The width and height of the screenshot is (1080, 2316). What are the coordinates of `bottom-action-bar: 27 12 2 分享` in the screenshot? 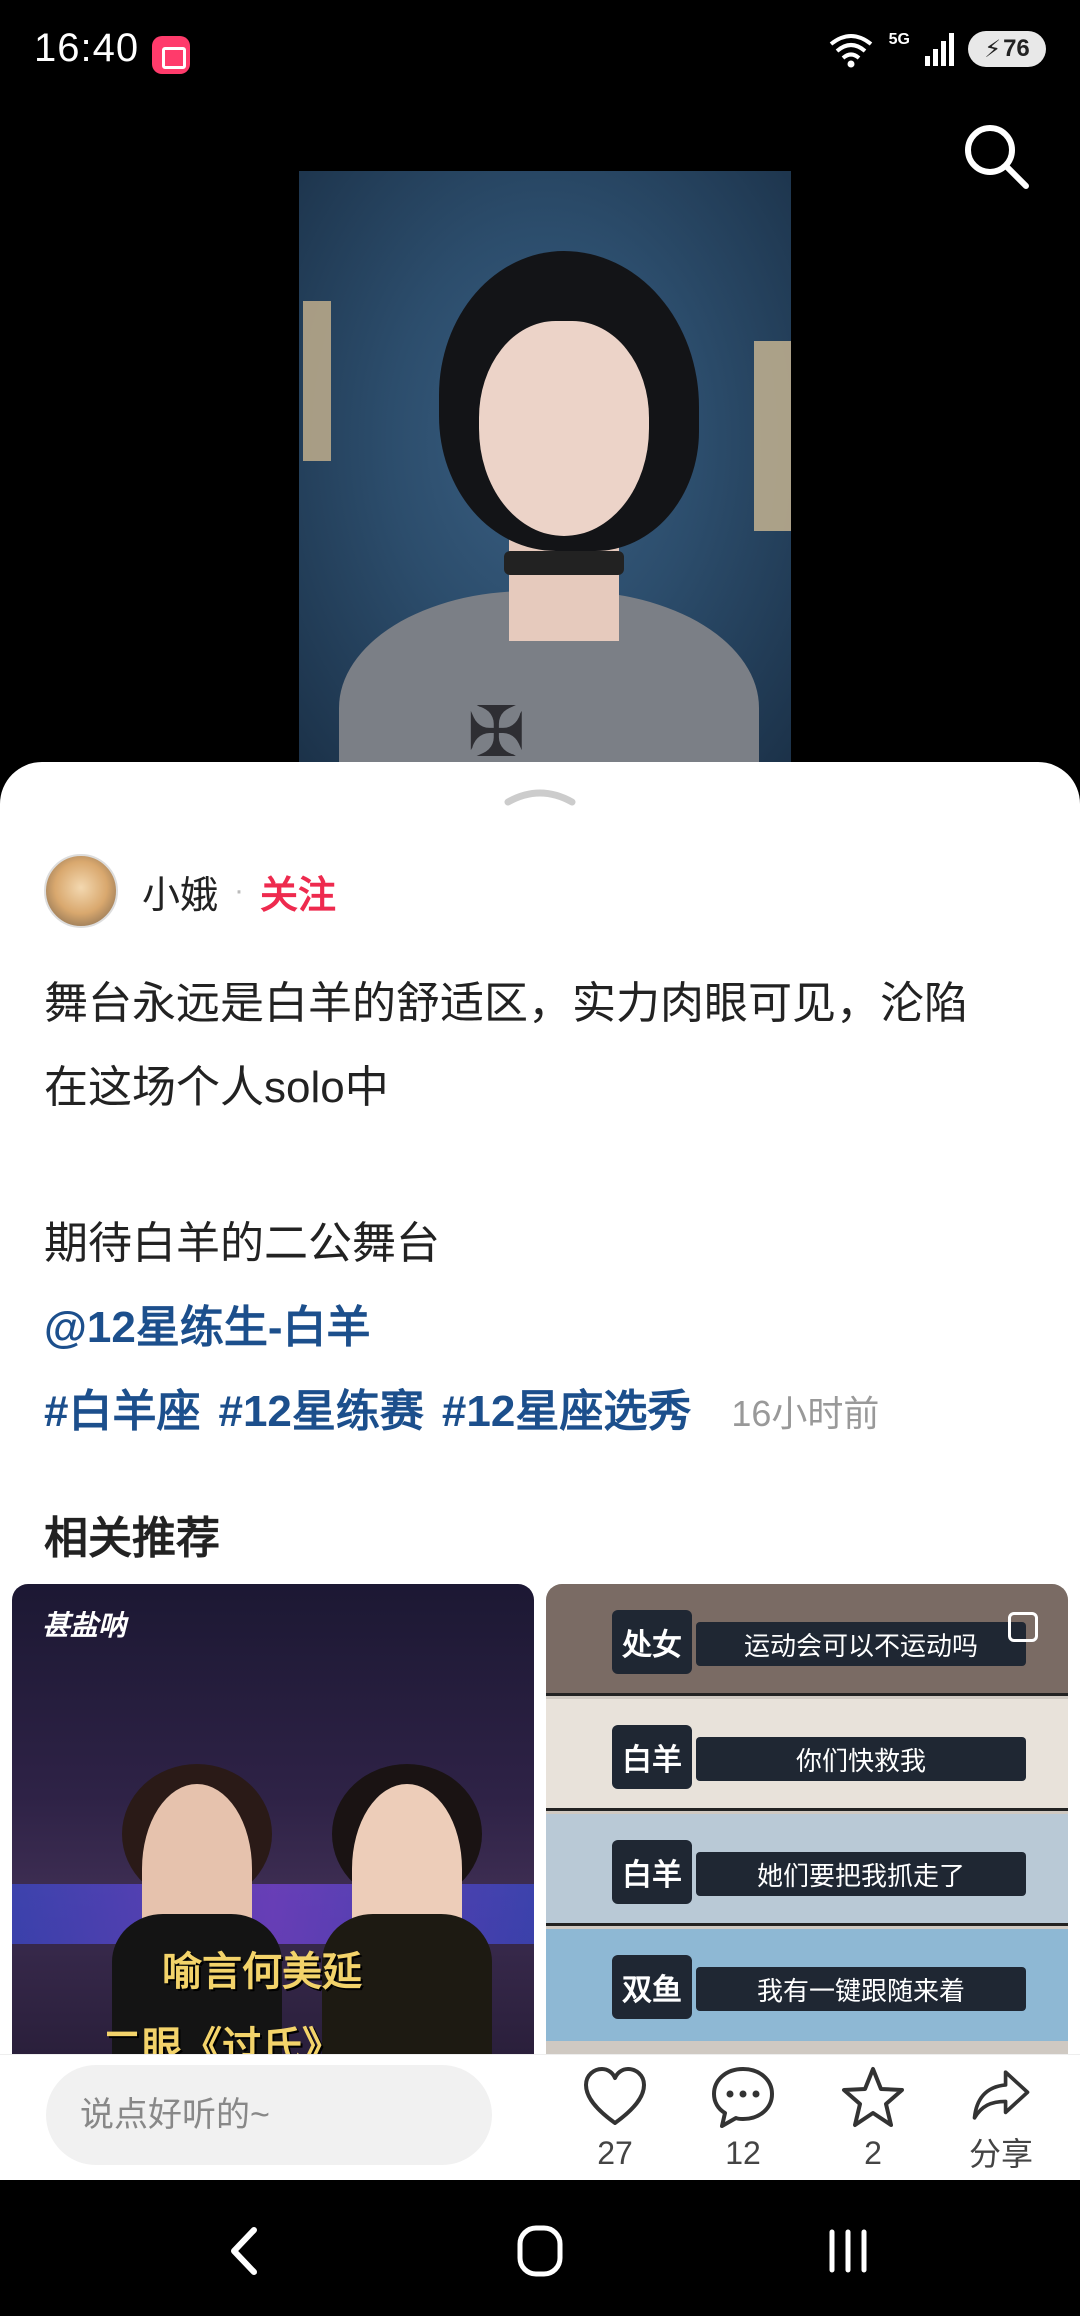 It's located at (540, 2117).